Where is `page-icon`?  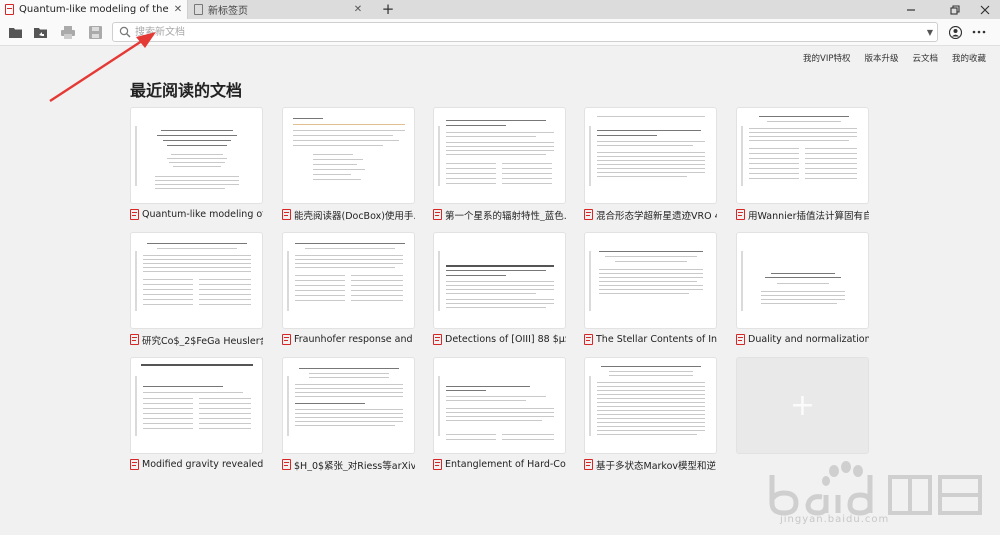 page-icon is located at coordinates (198, 9).